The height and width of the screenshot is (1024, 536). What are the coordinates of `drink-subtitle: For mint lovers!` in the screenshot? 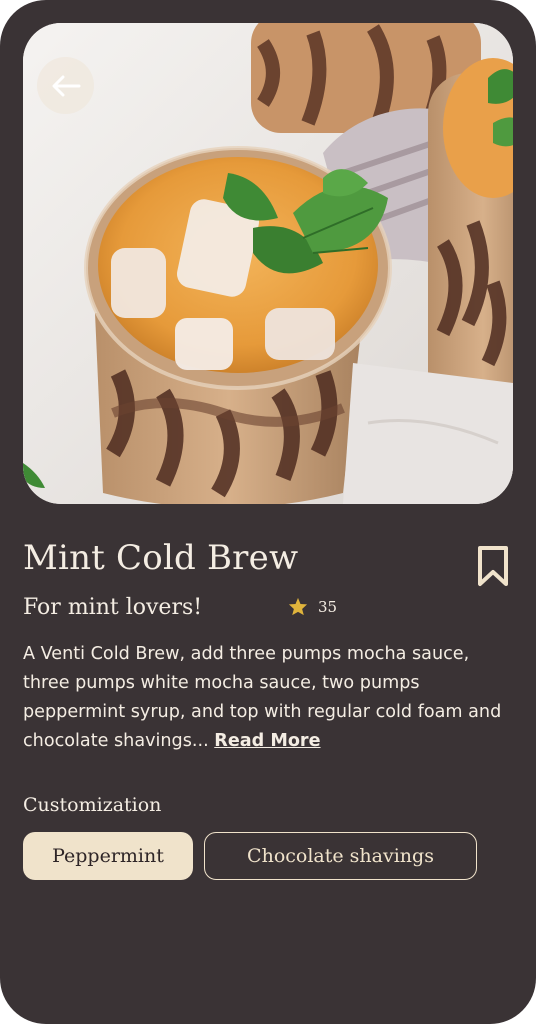 It's located at (113, 607).